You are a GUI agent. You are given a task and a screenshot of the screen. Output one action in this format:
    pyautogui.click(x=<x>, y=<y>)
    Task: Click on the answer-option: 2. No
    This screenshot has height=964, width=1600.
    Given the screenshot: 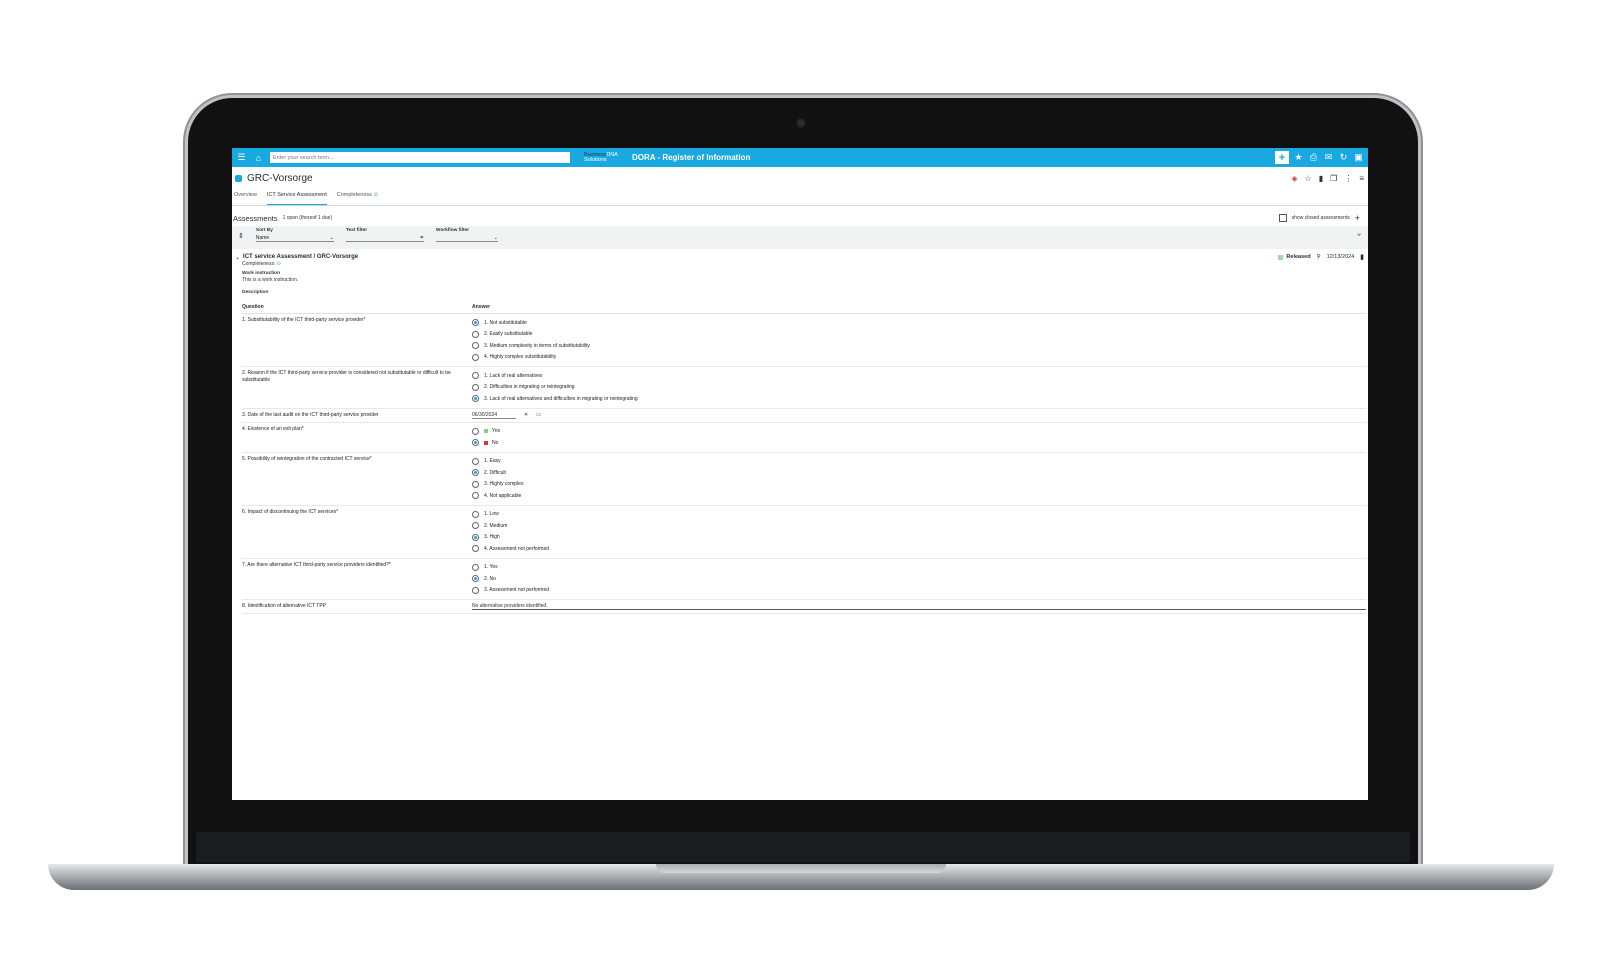 What is the action you would take?
    pyautogui.click(x=919, y=579)
    